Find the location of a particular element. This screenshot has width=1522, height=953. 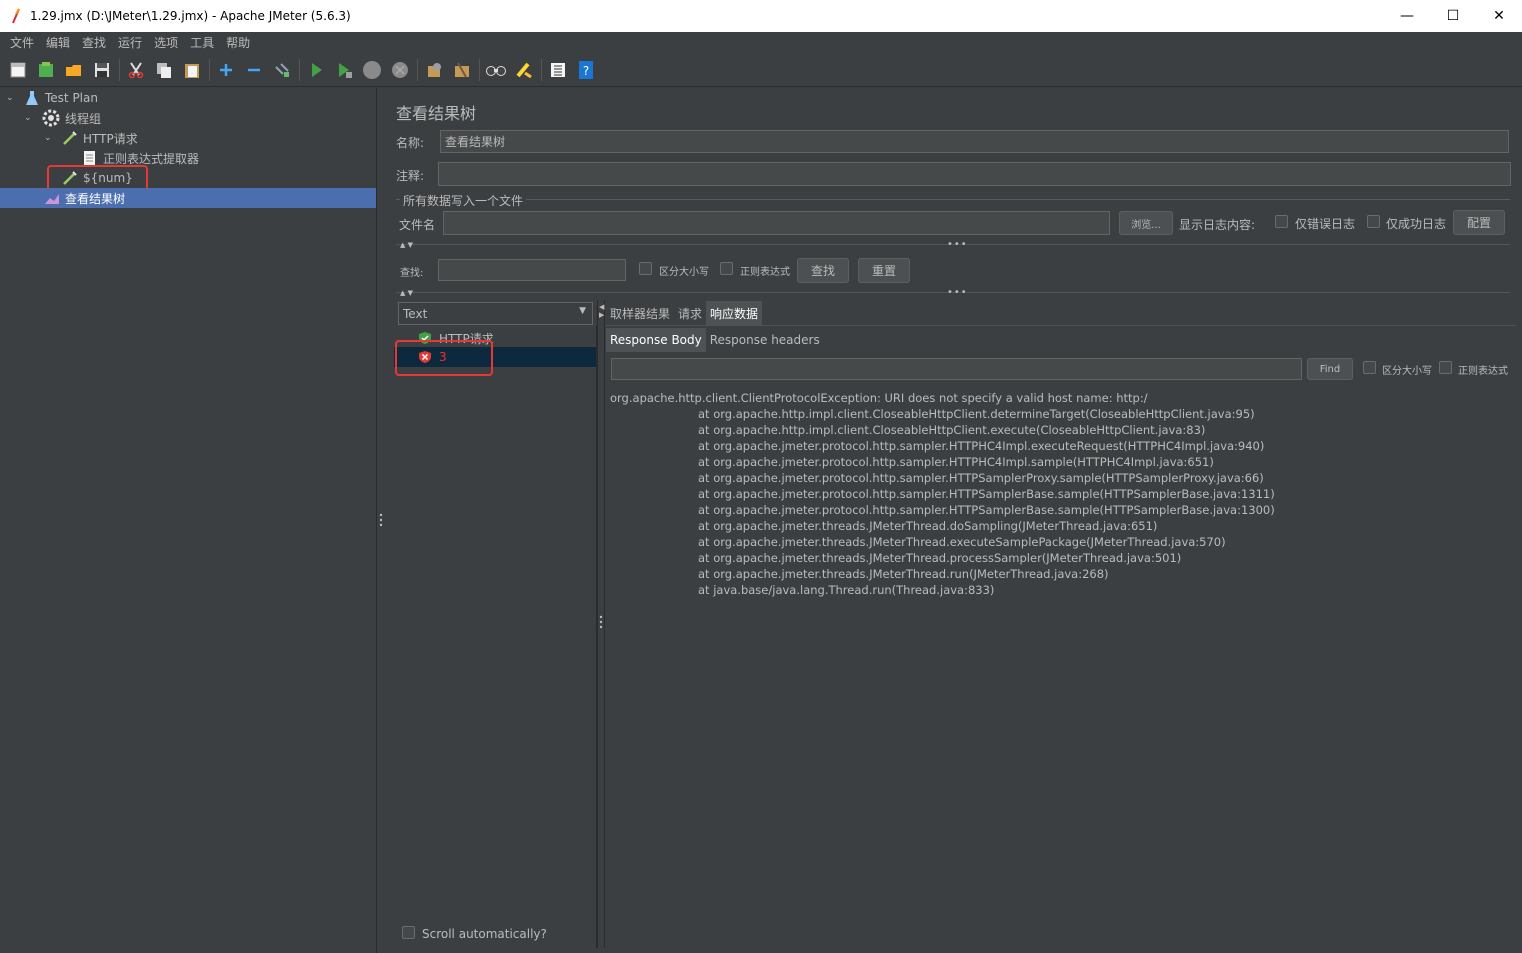

help-icon: ? is located at coordinates (586, 70).